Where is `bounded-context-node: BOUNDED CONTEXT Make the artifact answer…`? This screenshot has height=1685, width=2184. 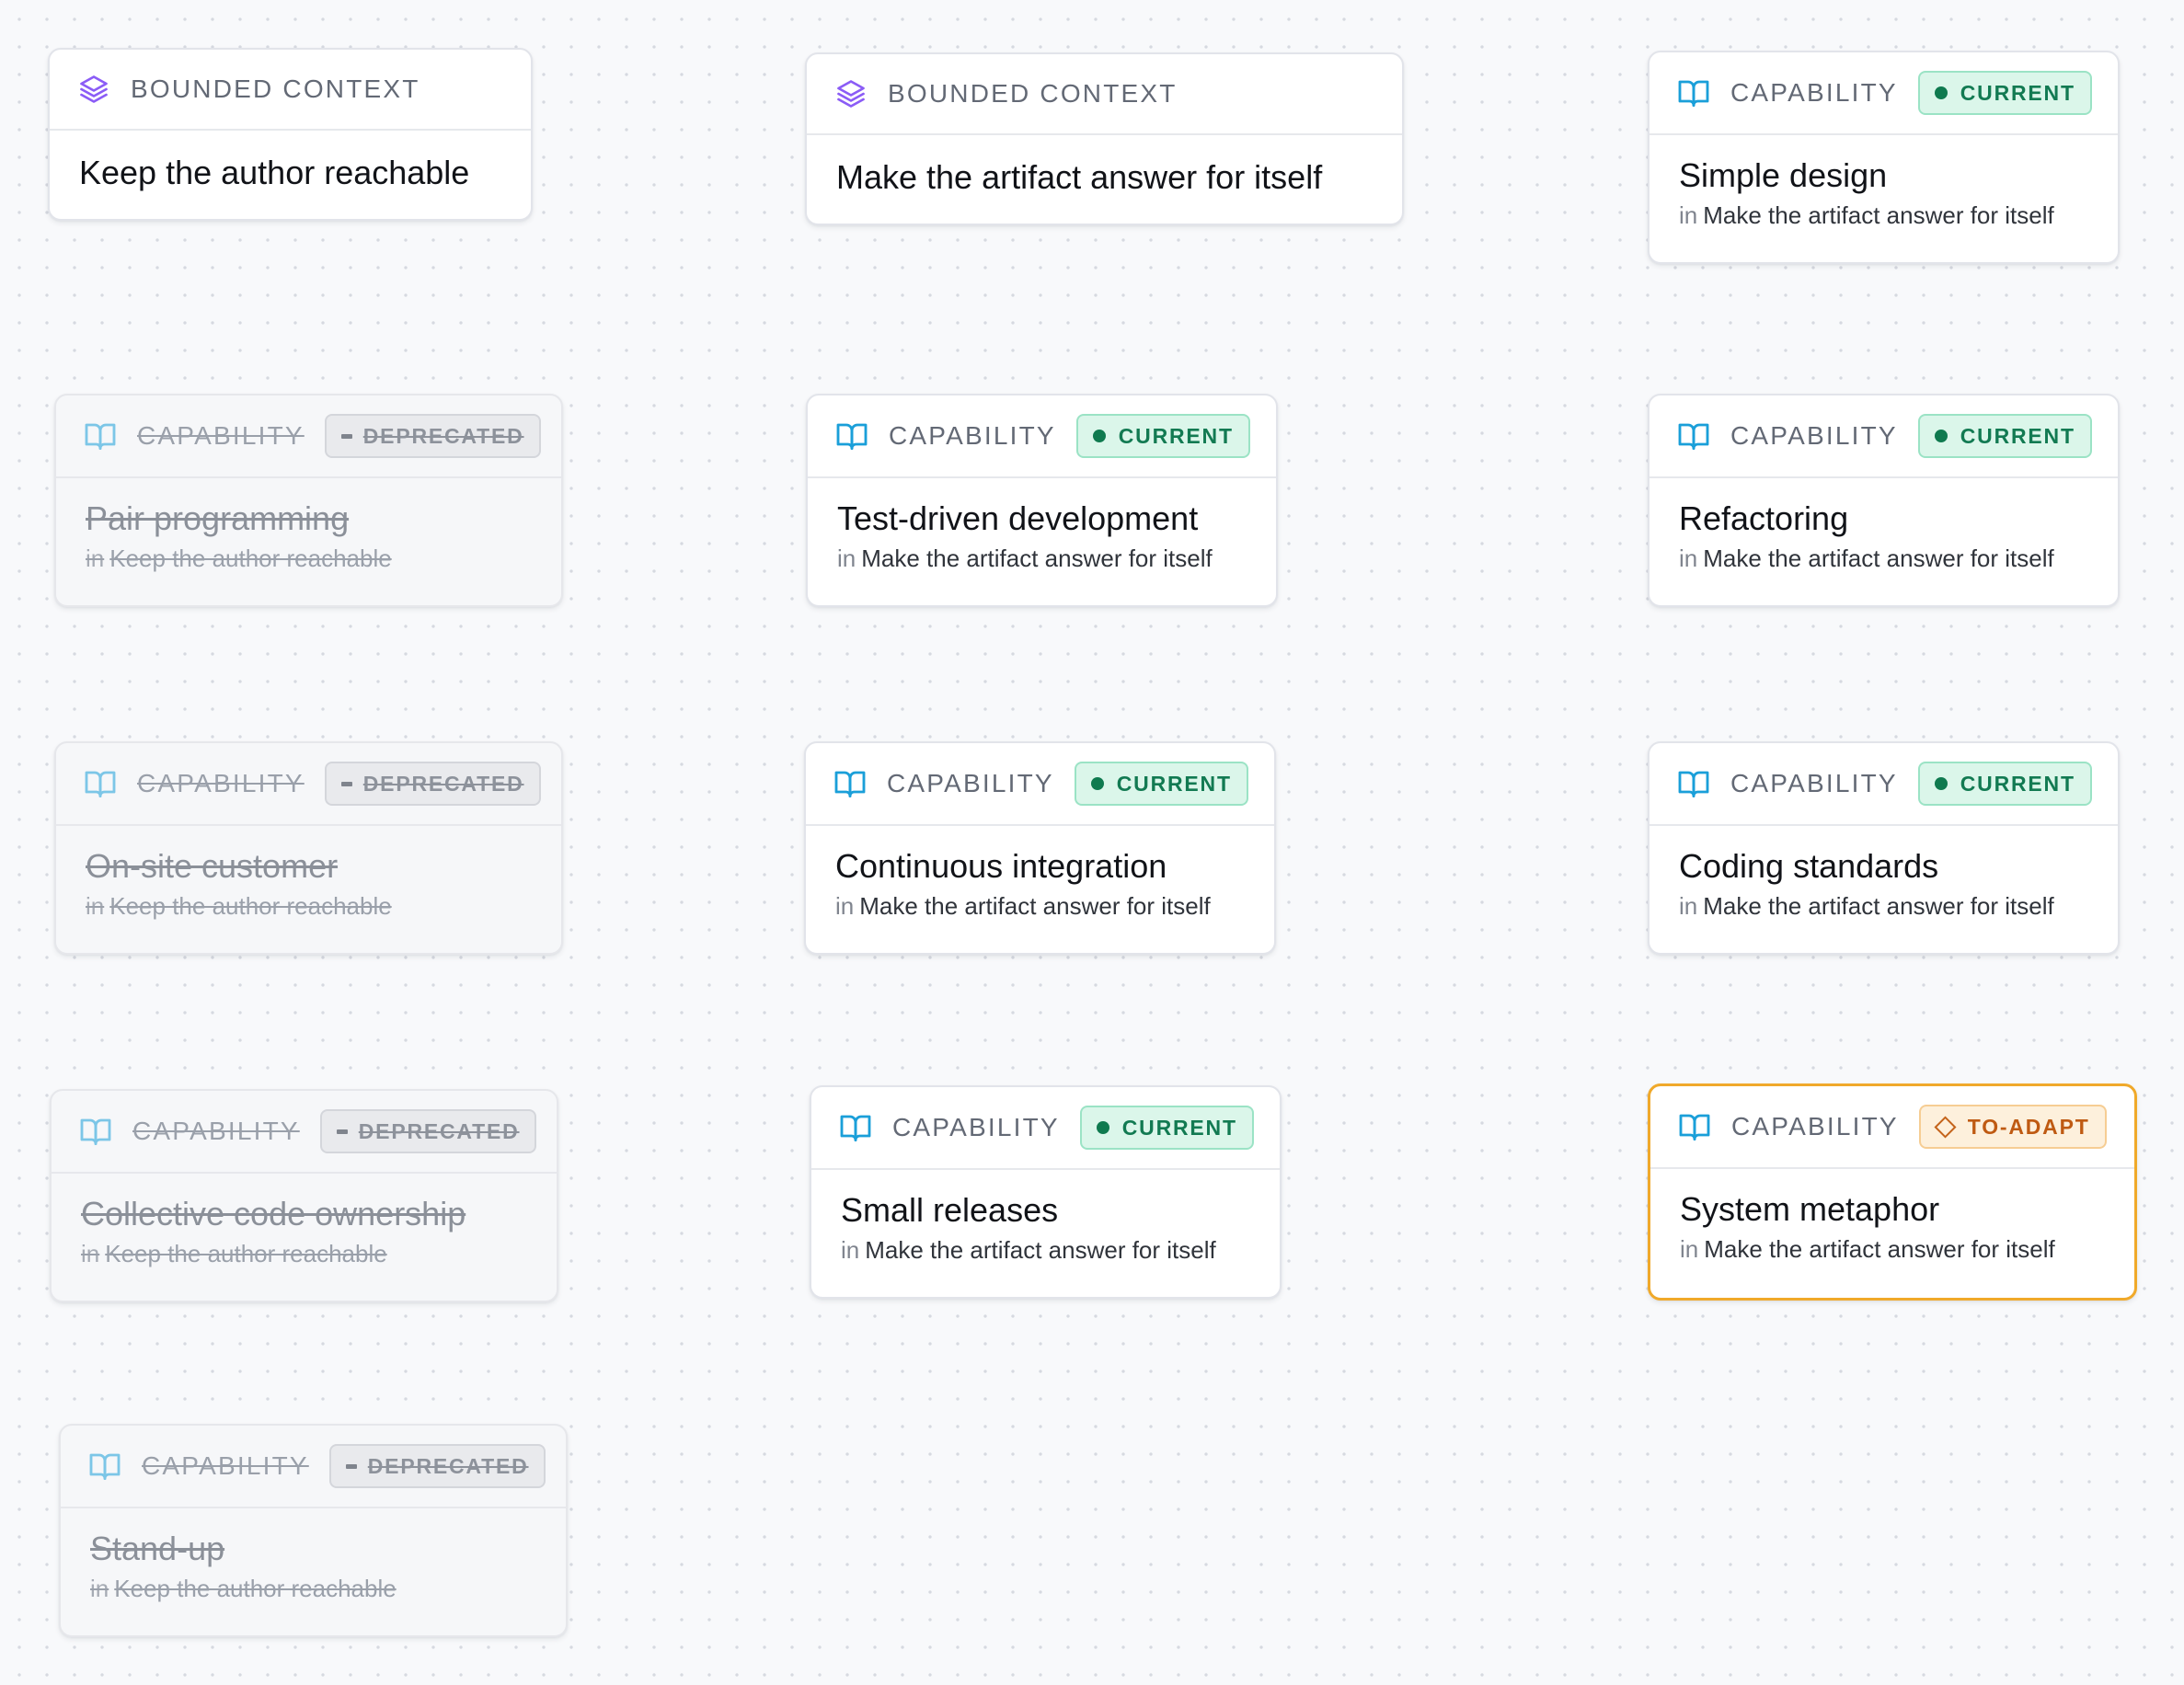
bounded-context-node: BOUNDED CONTEXT Make the artifact answer… is located at coordinates (1104, 138).